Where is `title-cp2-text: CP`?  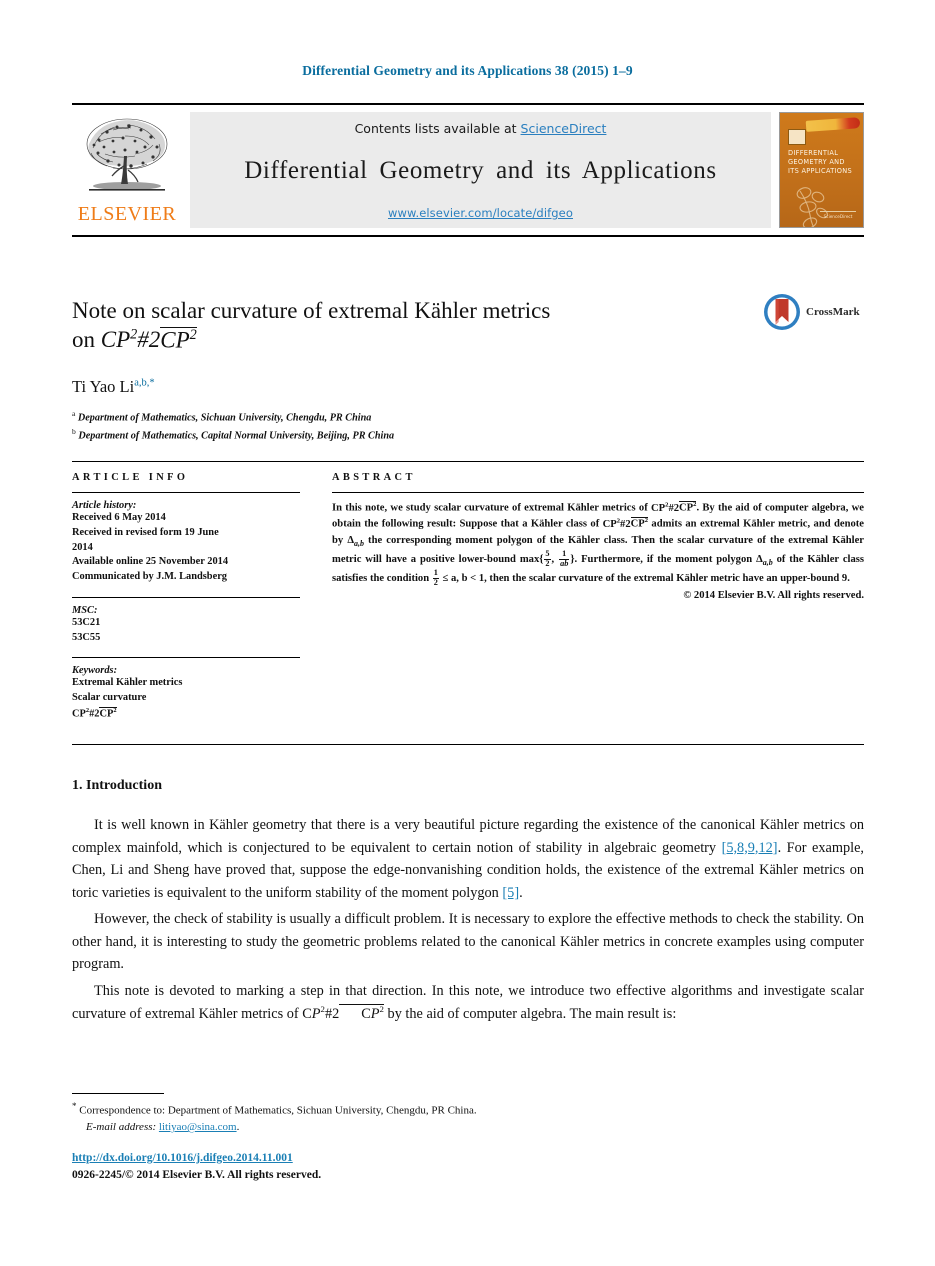
title-cp2-text: CP is located at coordinates (175, 340).